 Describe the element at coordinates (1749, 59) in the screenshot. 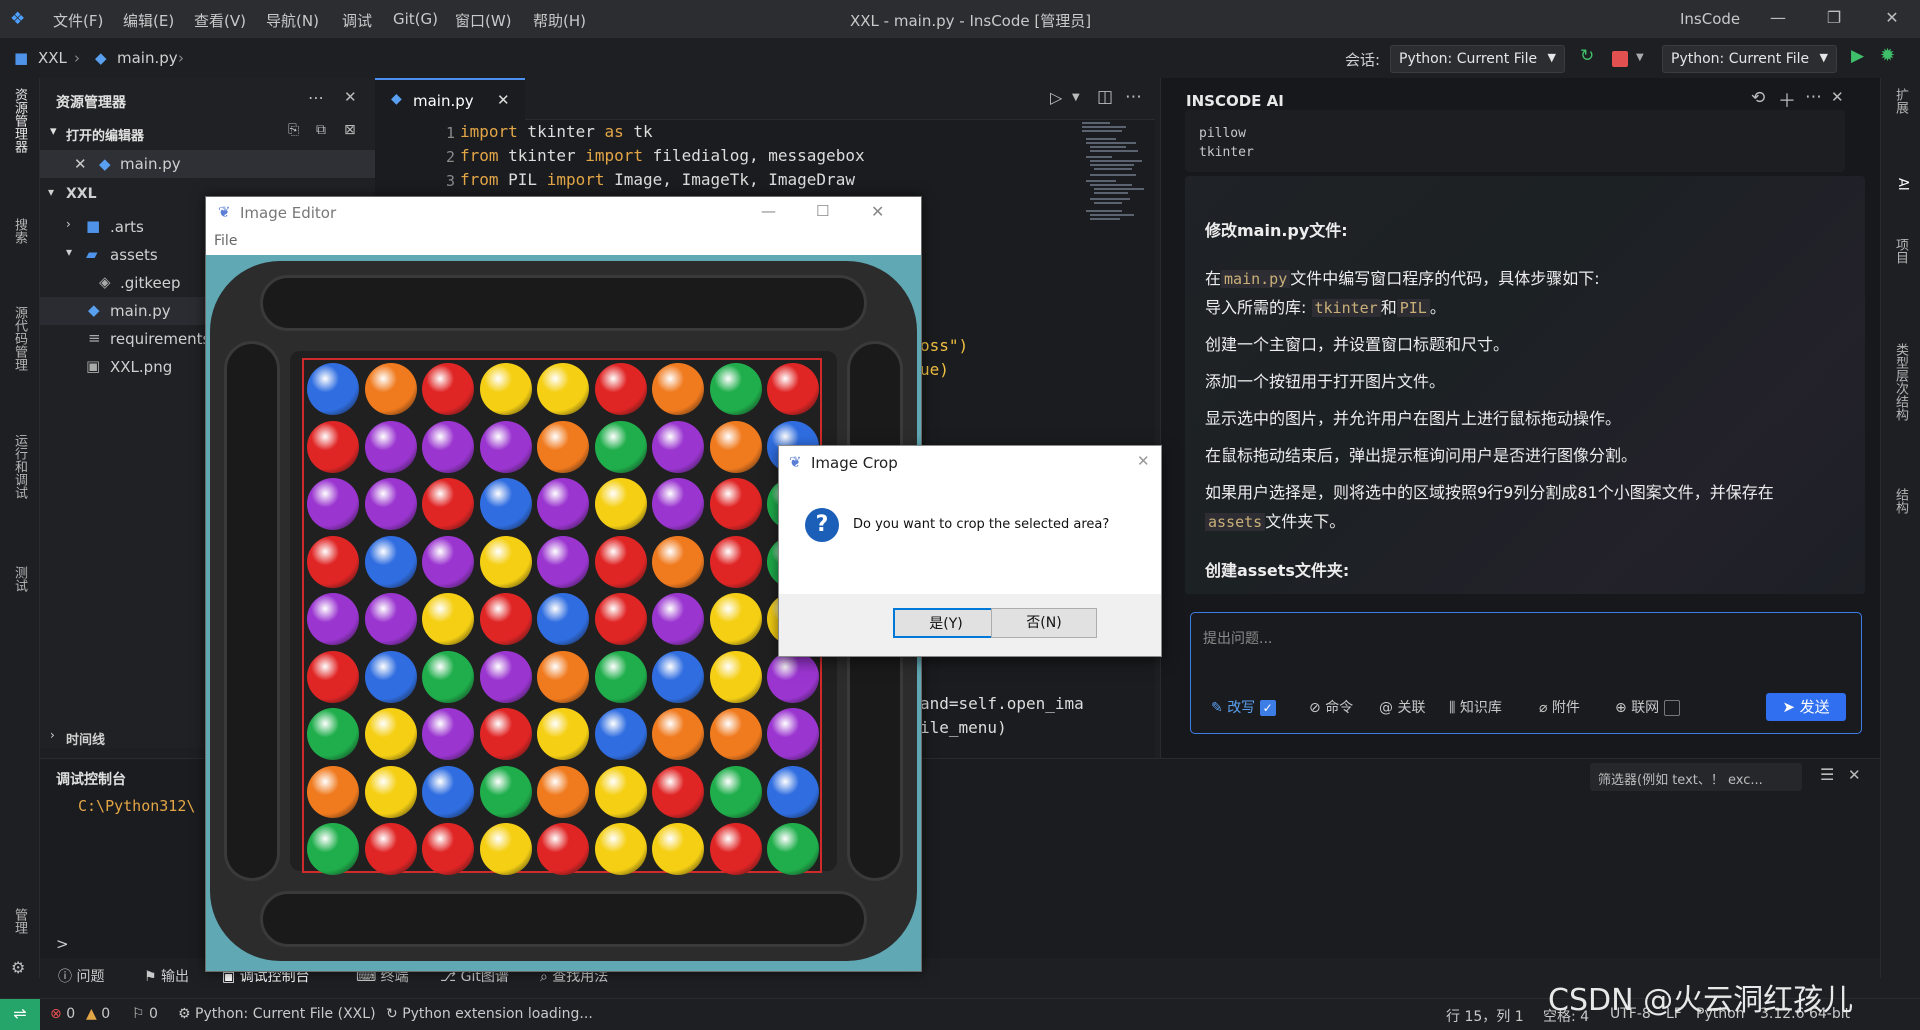

I see `run-config-select: Python: Current File ▼` at that location.